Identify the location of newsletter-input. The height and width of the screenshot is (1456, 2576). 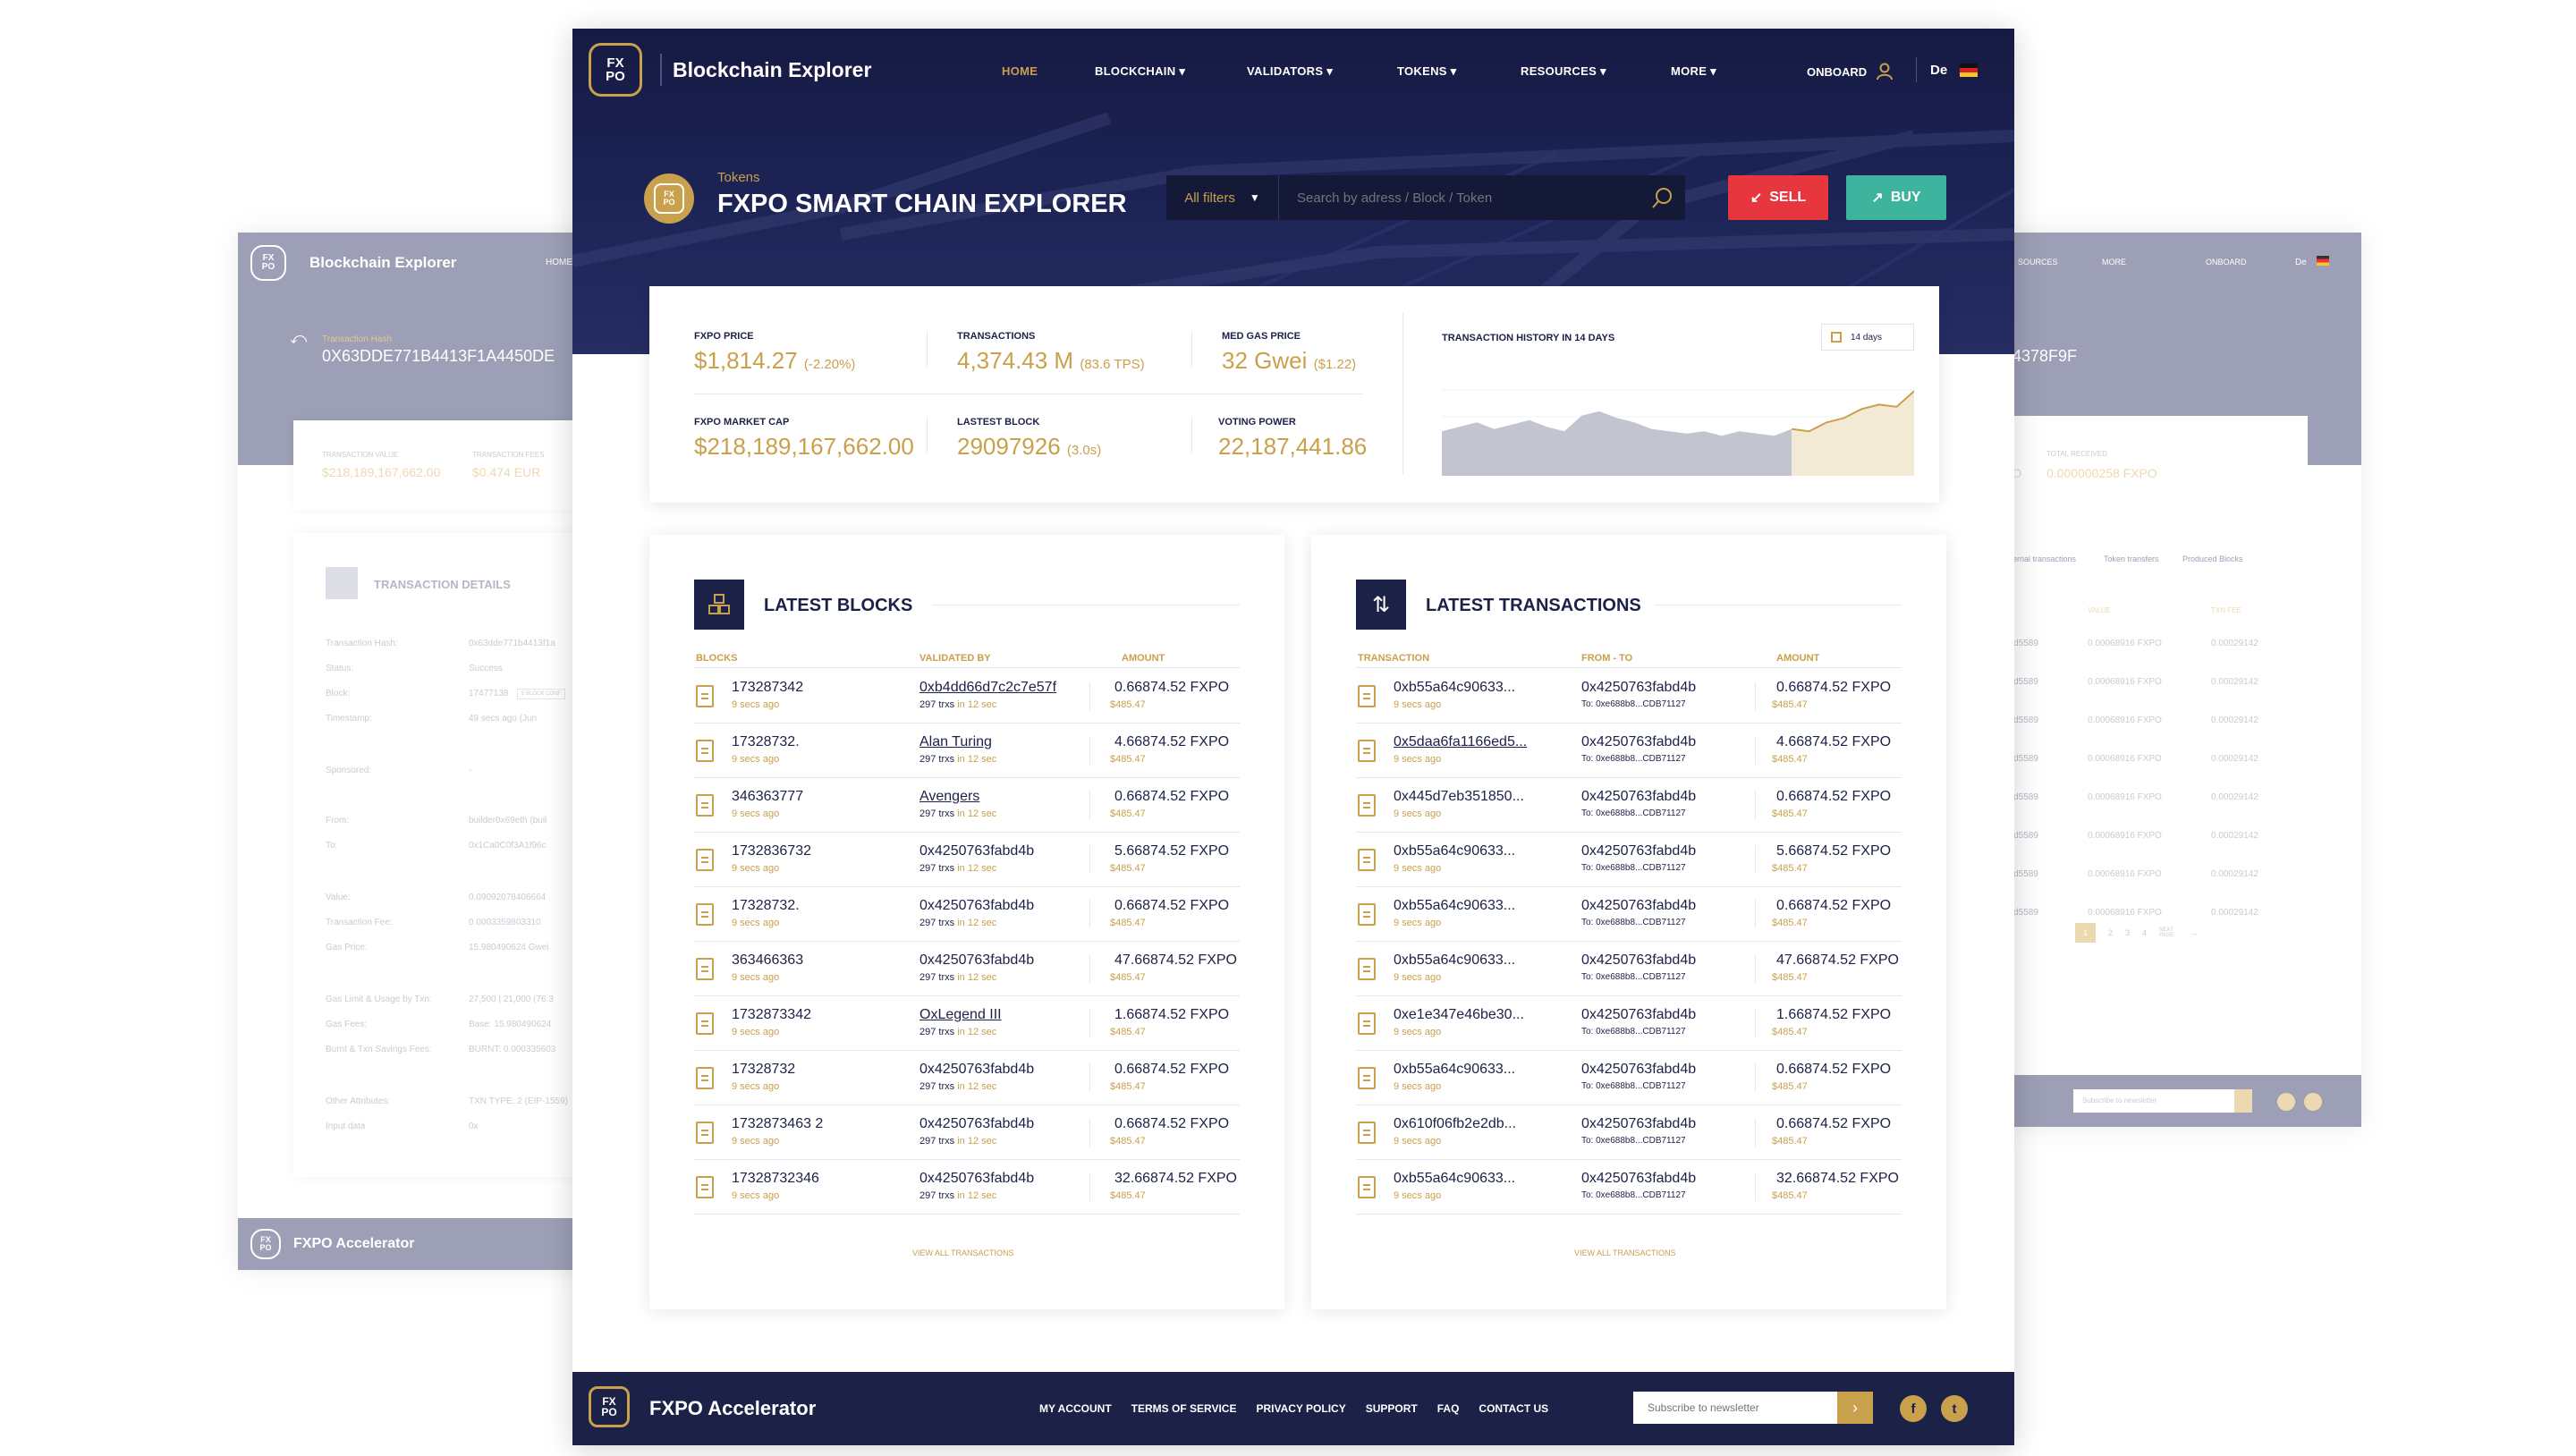
(1735, 1408).